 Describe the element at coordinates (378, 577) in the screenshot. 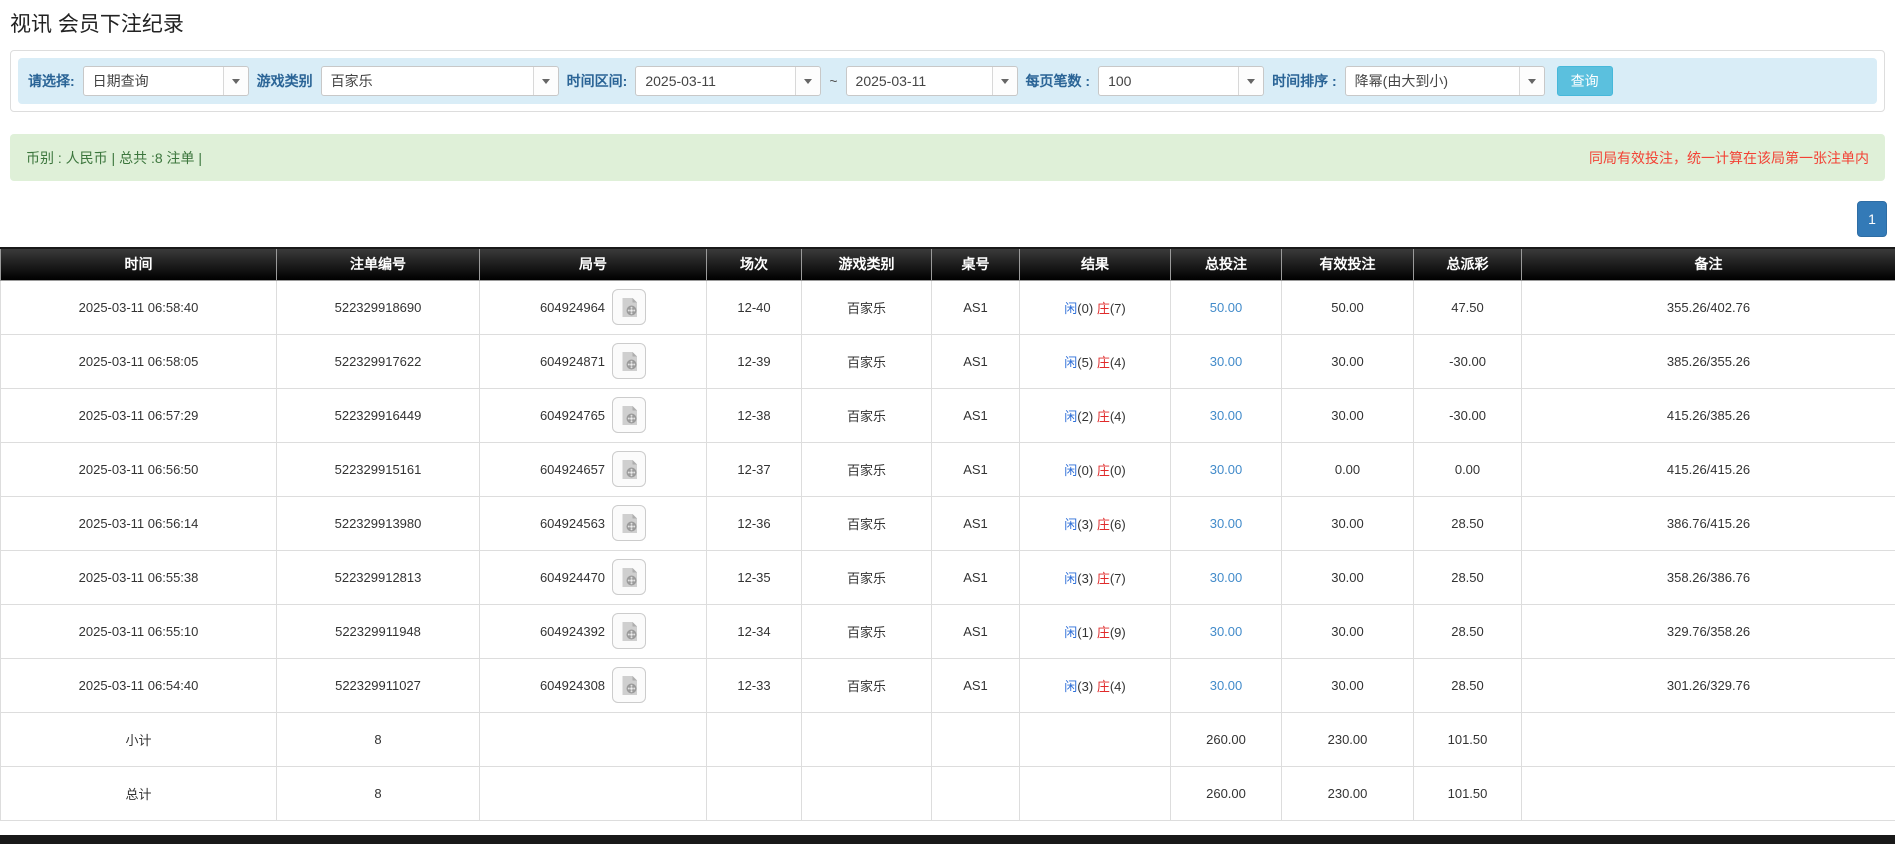

I see `bet-no-cell: 522329912813` at that location.